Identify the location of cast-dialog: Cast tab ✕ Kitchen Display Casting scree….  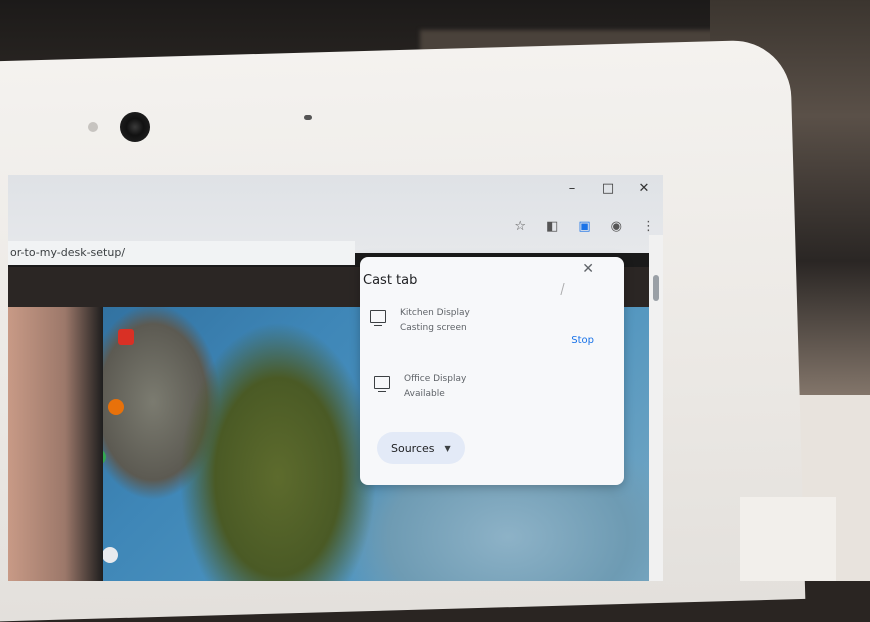
(492, 371).